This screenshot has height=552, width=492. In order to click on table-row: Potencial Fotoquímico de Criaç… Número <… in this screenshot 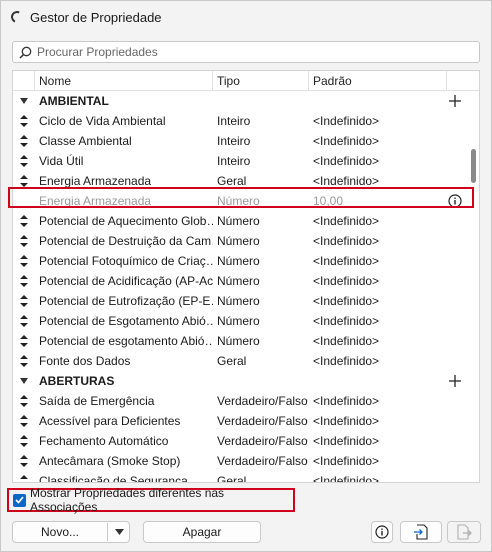, I will do `click(242, 261)`.